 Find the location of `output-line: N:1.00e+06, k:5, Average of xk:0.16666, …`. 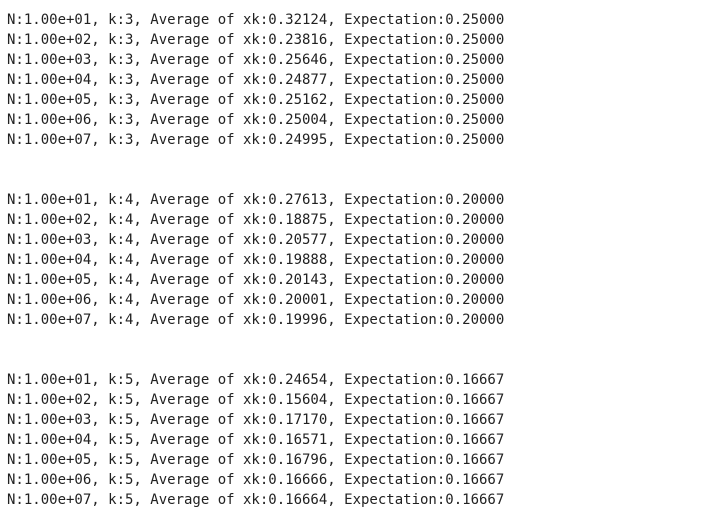

output-line: N:1.00e+06, k:5, Average of xk:0.16666, … is located at coordinates (256, 480).